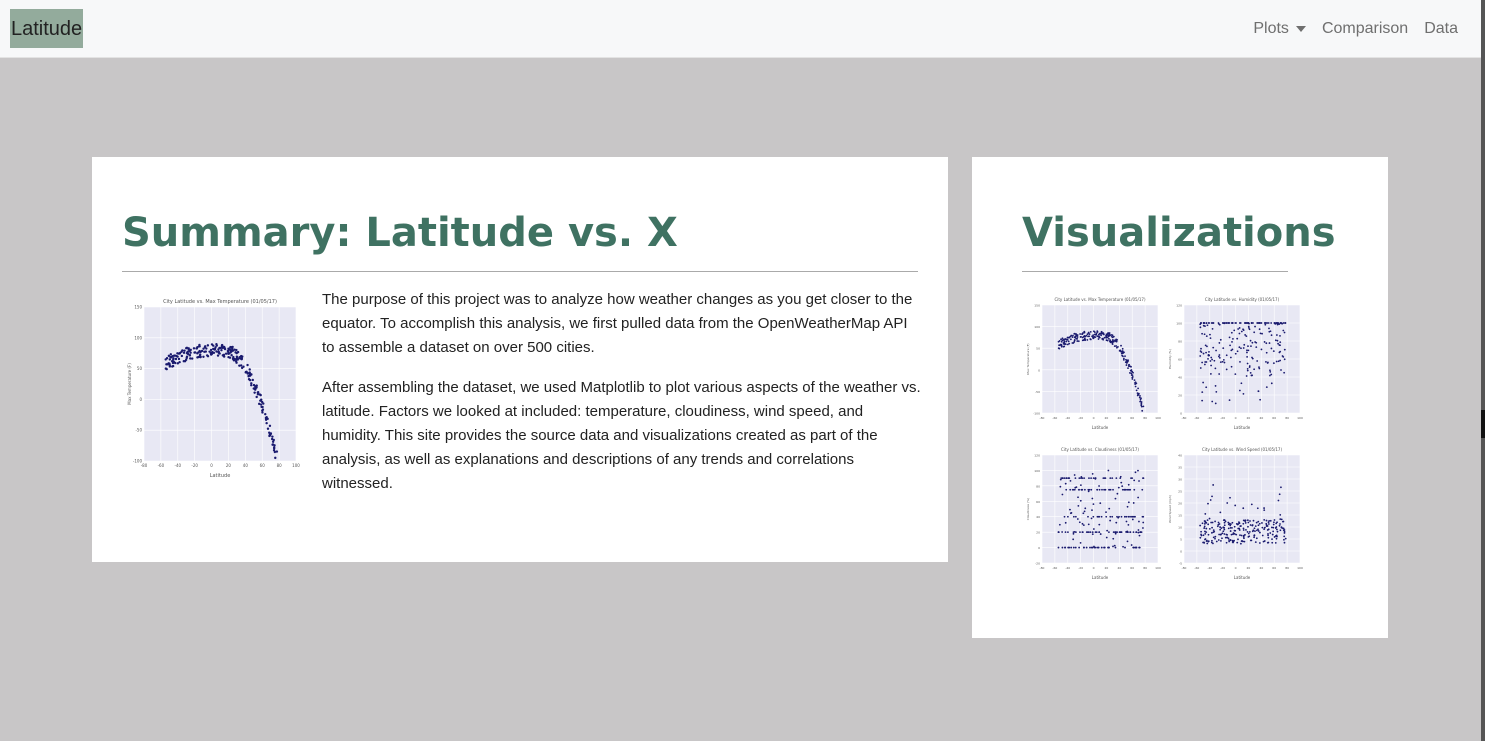 The height and width of the screenshot is (741, 1485). What do you see at coordinates (1181, 414) in the screenshot?
I see `y-tick-label: 0` at bounding box center [1181, 414].